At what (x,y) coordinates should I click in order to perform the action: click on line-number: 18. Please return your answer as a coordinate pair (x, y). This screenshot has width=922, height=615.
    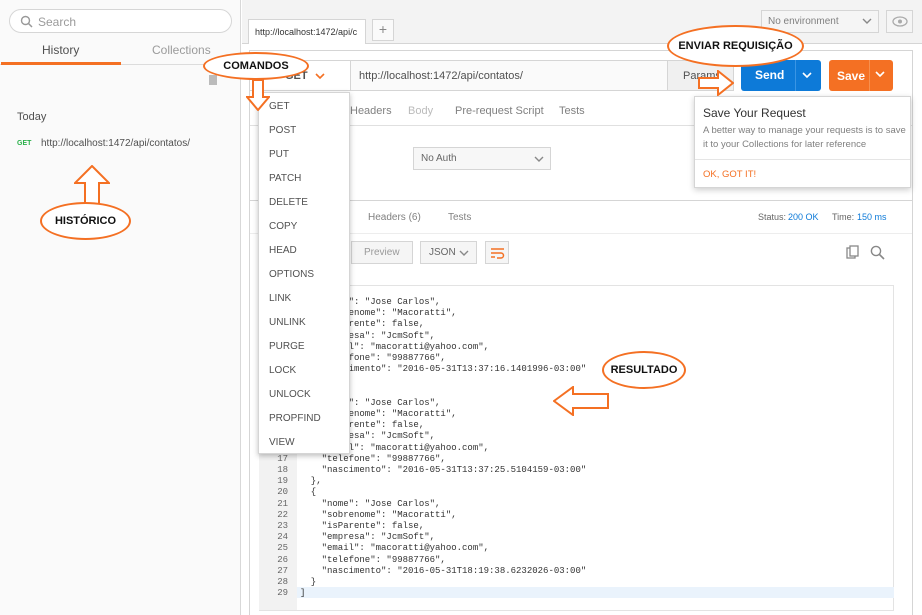
    Looking at the image, I should click on (282, 470).